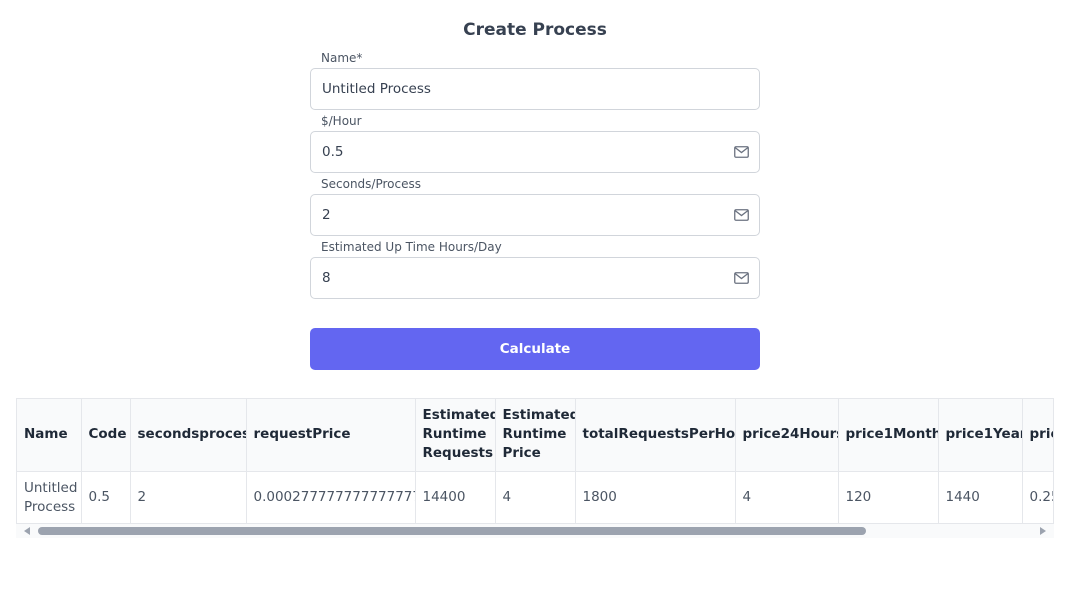  Describe the element at coordinates (512, 215) in the screenshot. I see `seconds-per-process-input` at that location.